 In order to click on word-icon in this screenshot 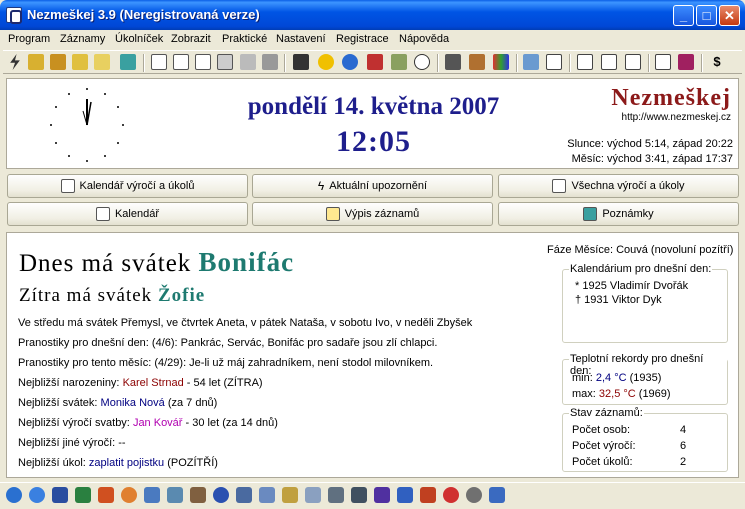, I will do `click(60, 495)`.